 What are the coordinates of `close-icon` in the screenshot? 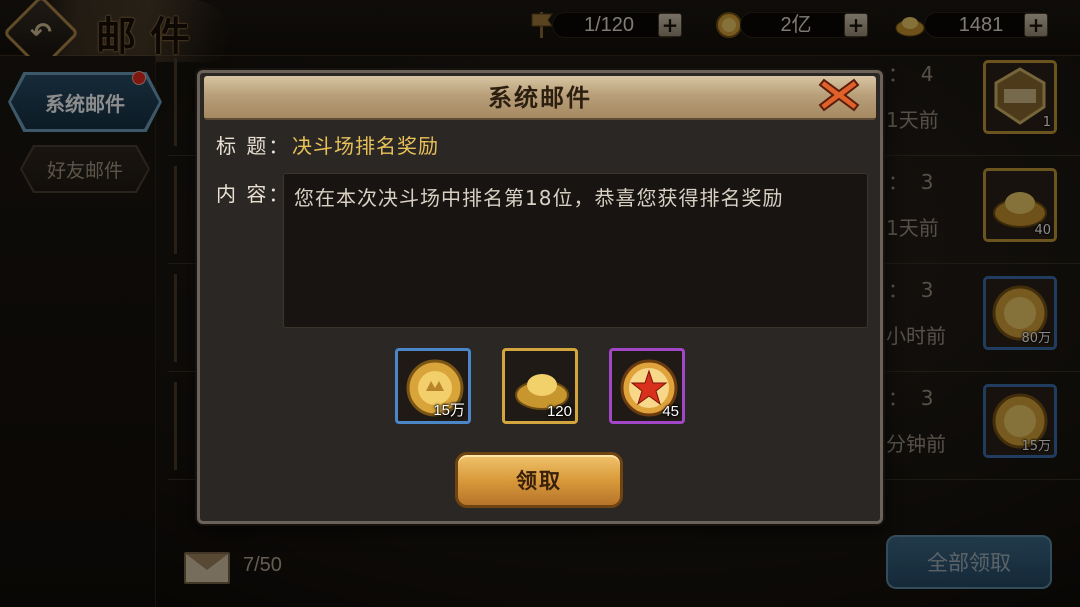 It's located at (839, 95).